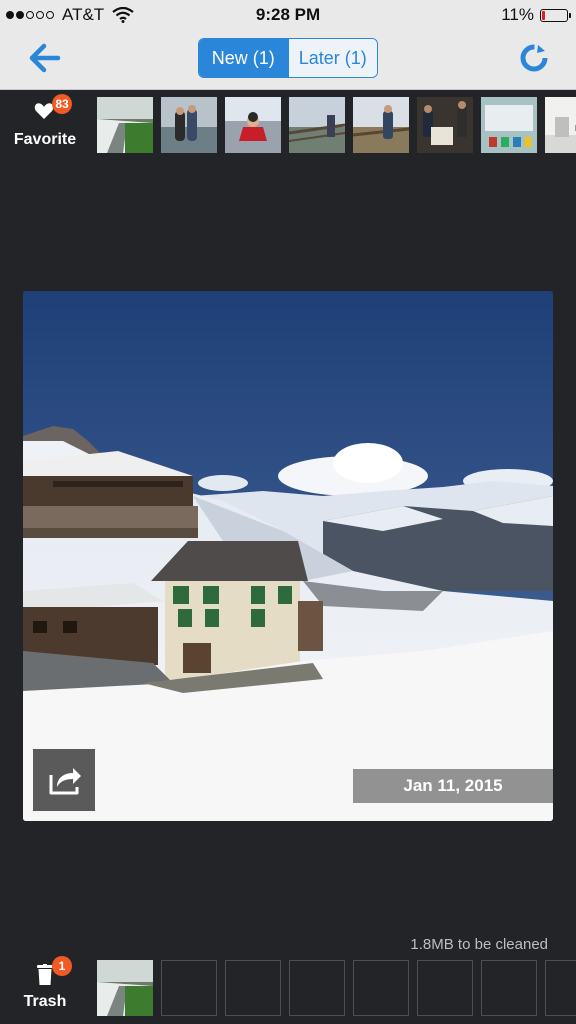 The width and height of the screenshot is (576, 1024). What do you see at coordinates (536, 15) in the screenshot?
I see `status-right: 11%` at bounding box center [536, 15].